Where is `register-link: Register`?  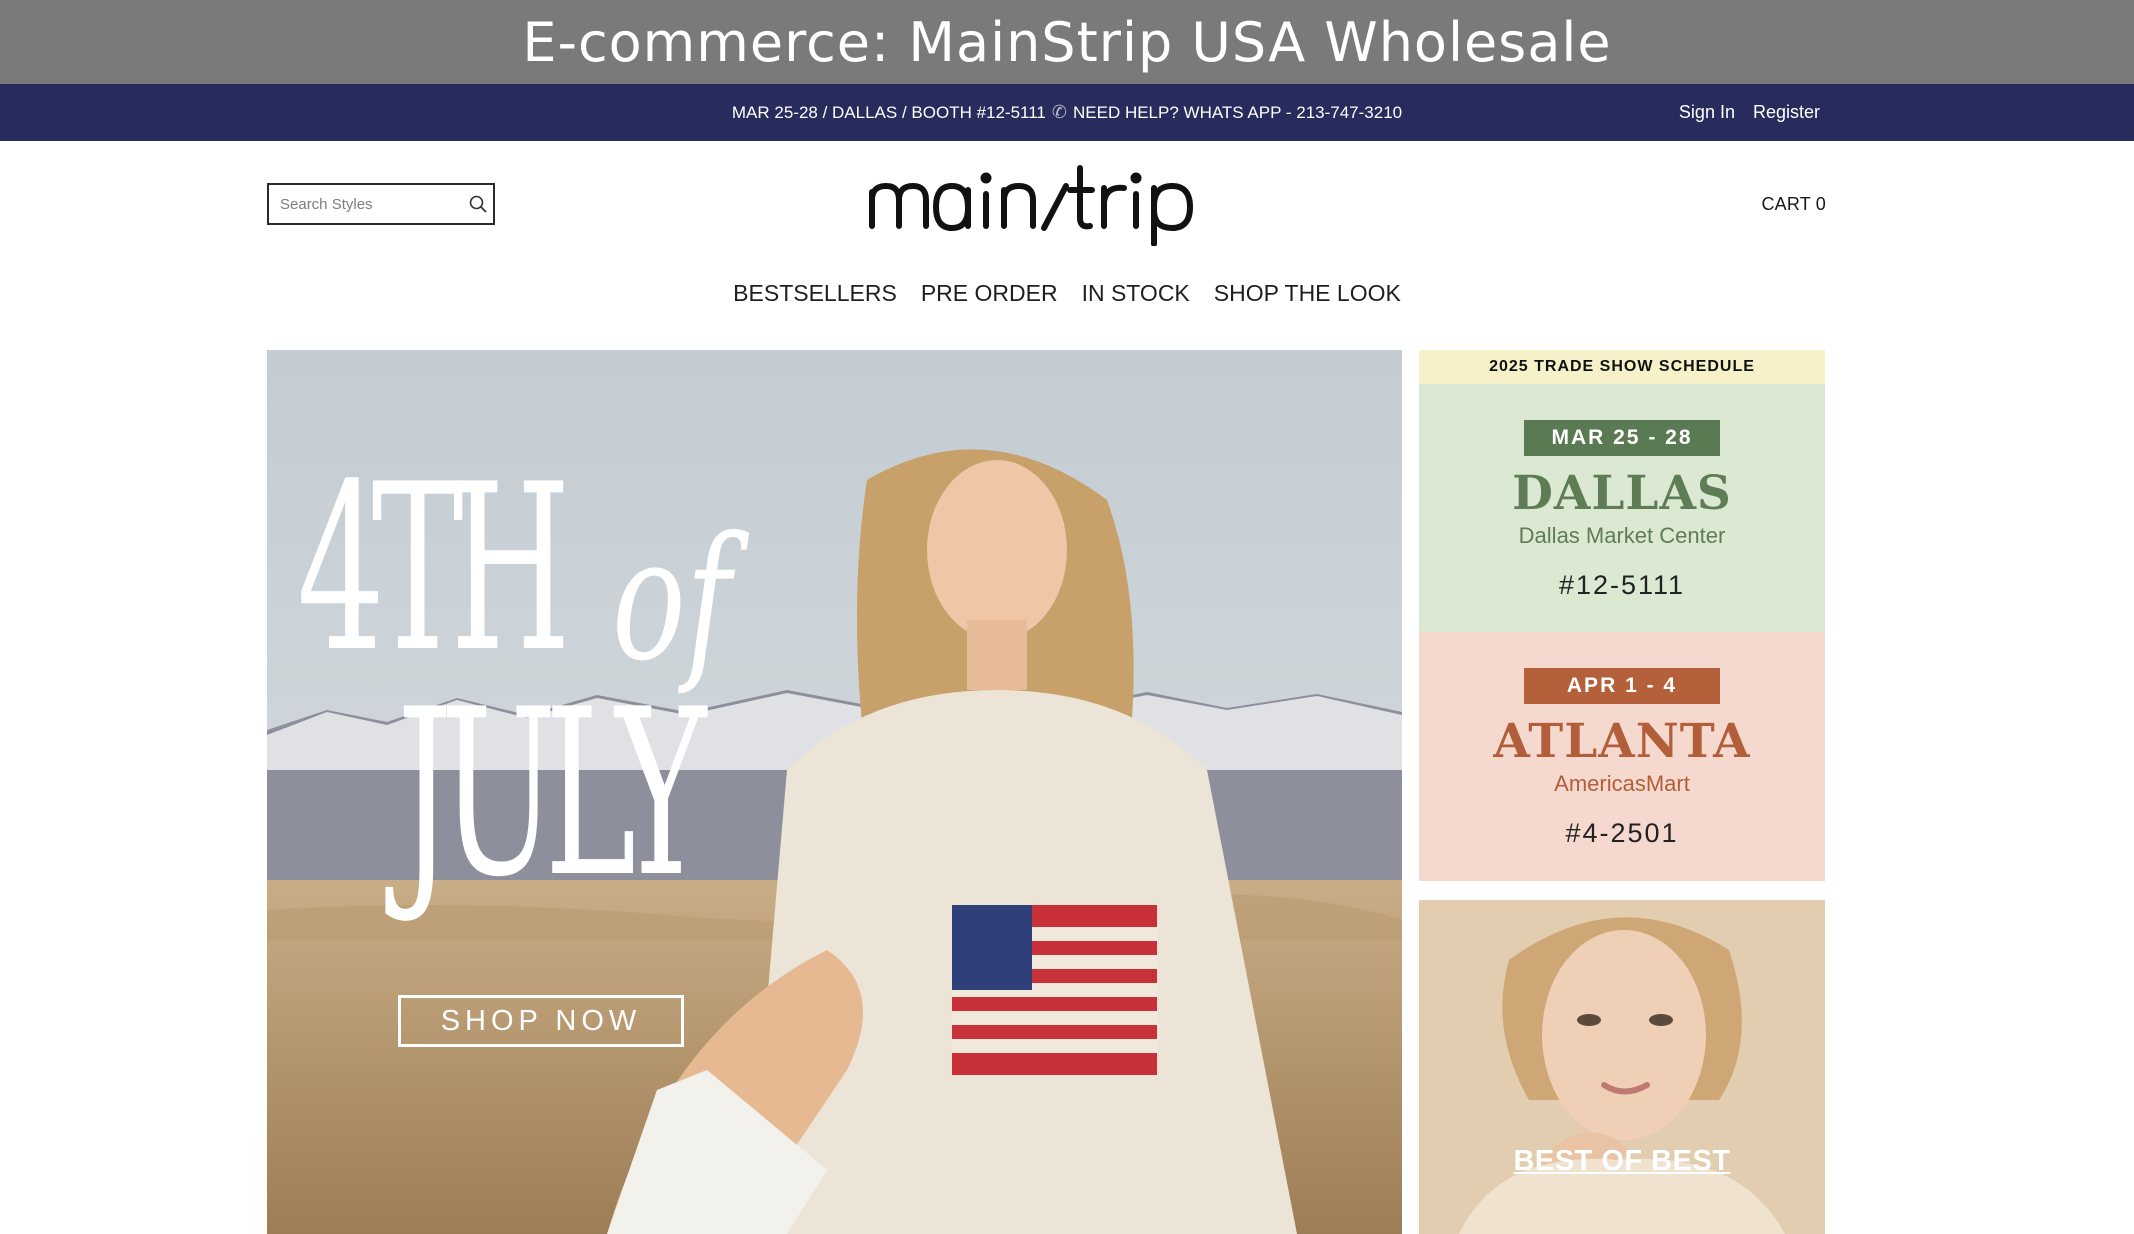
register-link: Register is located at coordinates (1786, 112).